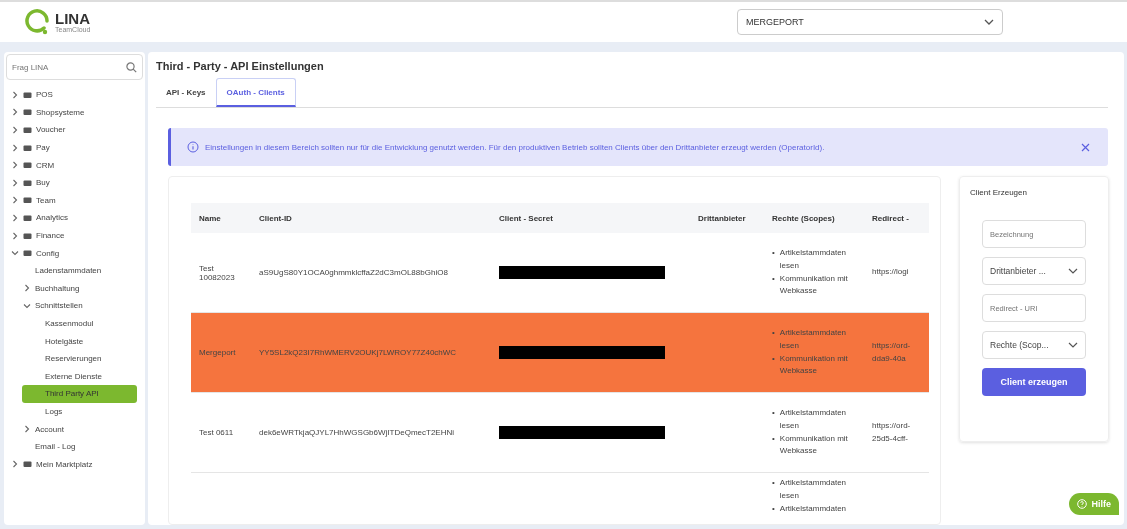 The height and width of the screenshot is (529, 1127). I want to click on table-row: • Artikelstammdaten lesen • Artikelstammdaten, so click(560, 498).